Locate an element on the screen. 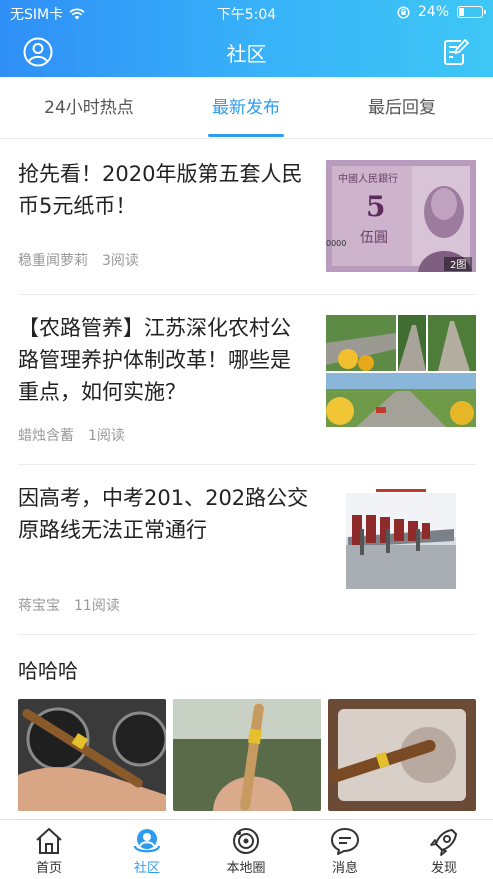  cigar-hand-image is located at coordinates (247, 755).